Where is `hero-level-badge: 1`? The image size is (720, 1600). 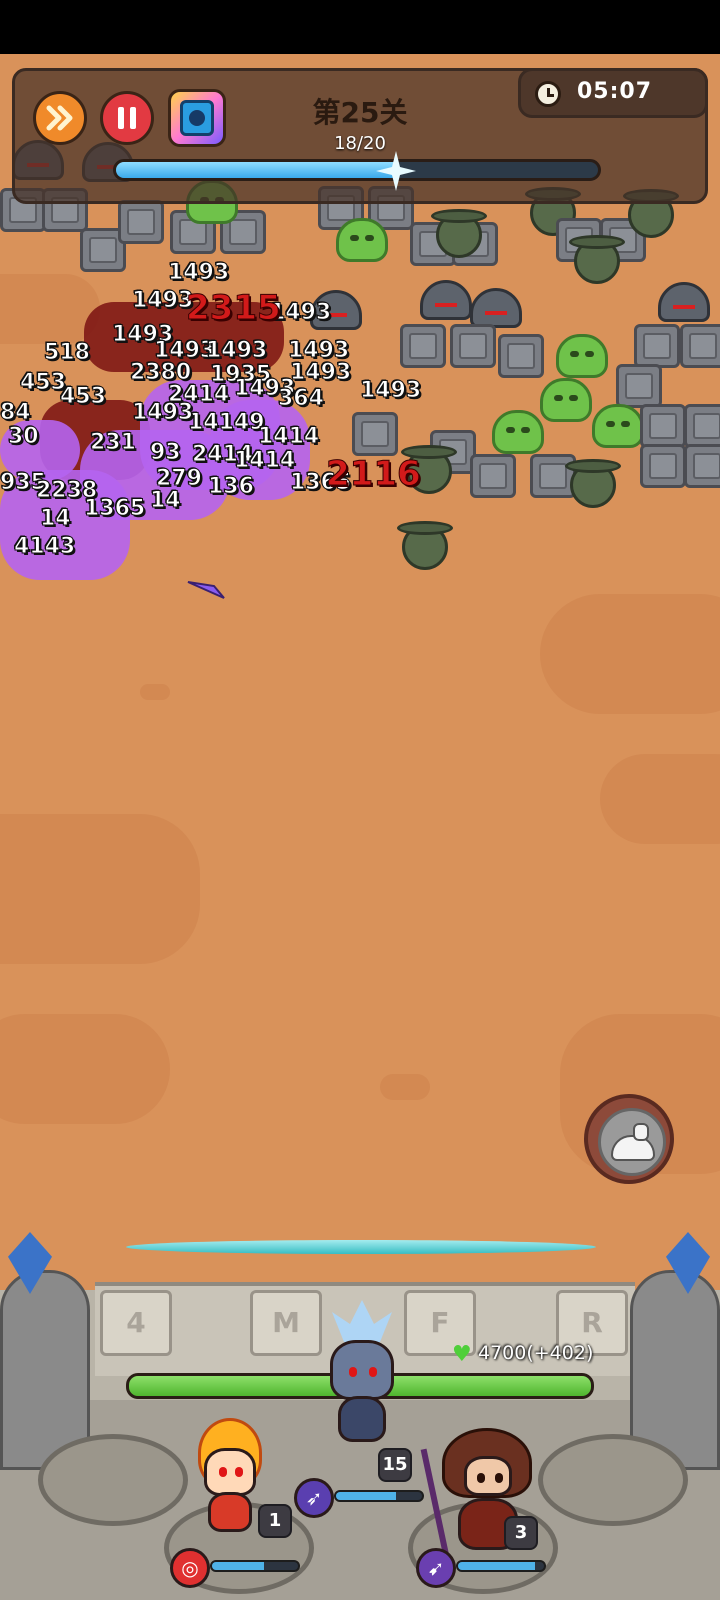 hero-level-badge: 1 is located at coordinates (275, 1521).